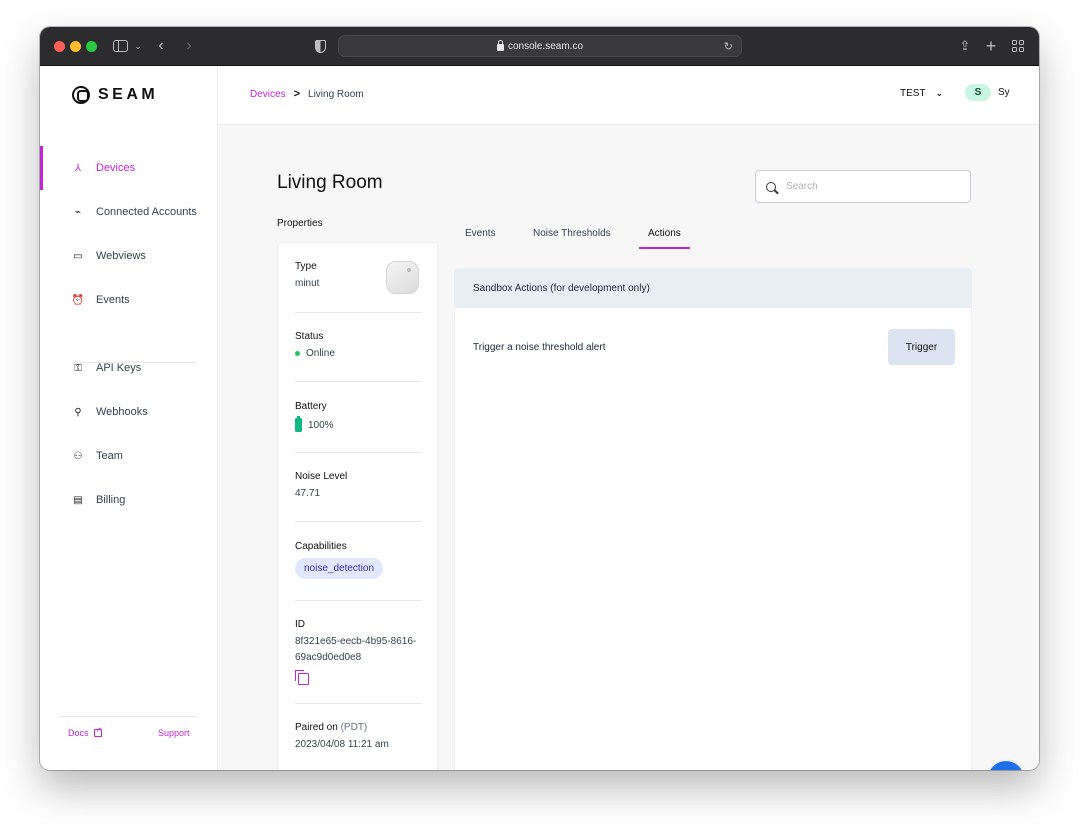 The image size is (1080, 824). What do you see at coordinates (539, 347) in the screenshot?
I see `action-label: Trigger a noise threshold alert` at bounding box center [539, 347].